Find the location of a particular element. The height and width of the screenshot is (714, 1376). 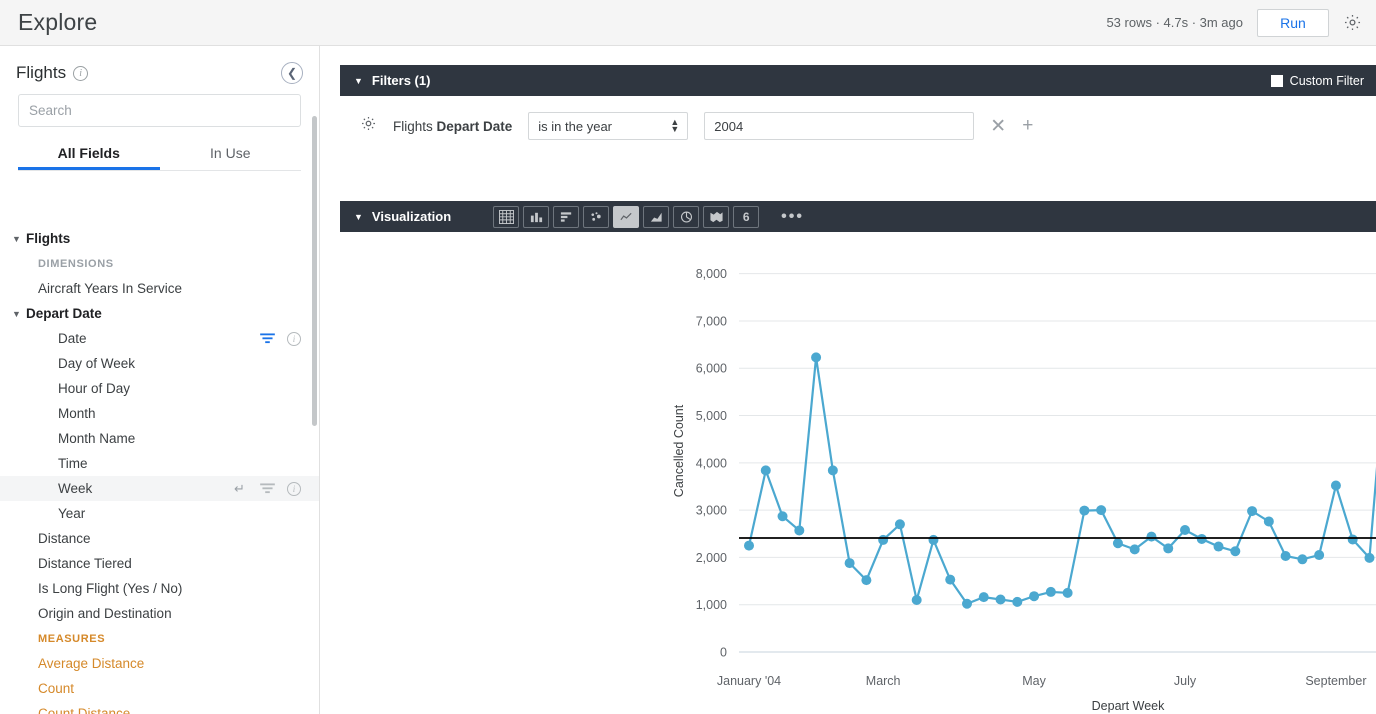

field-item-month-name: Month Name is located at coordinates (159, 438).